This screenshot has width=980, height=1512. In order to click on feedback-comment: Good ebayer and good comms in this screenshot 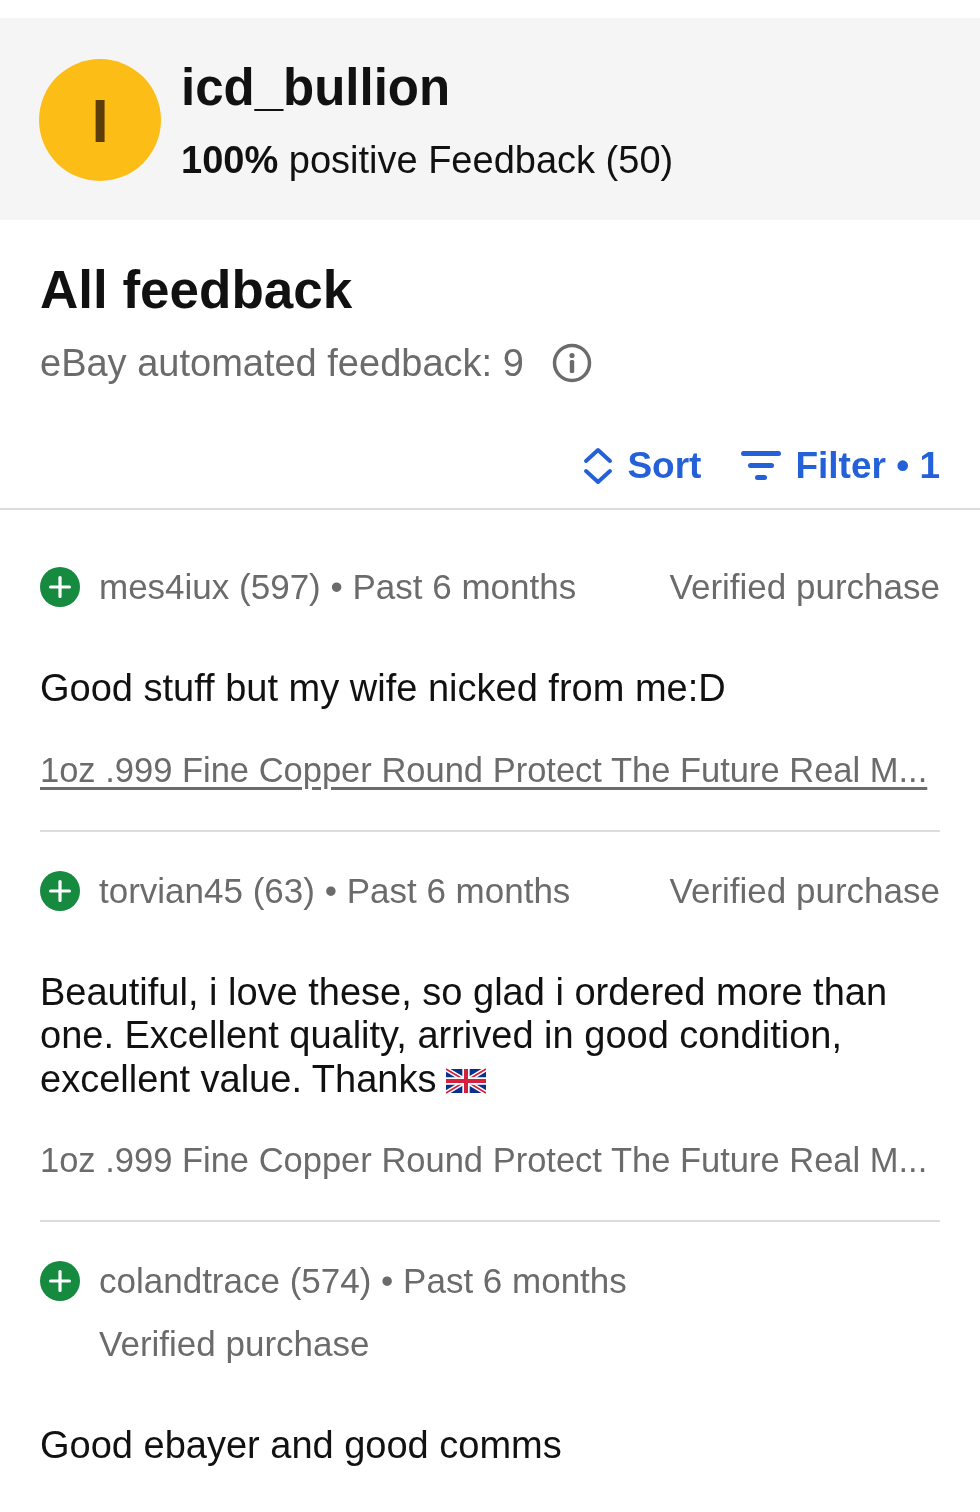, I will do `click(301, 1445)`.